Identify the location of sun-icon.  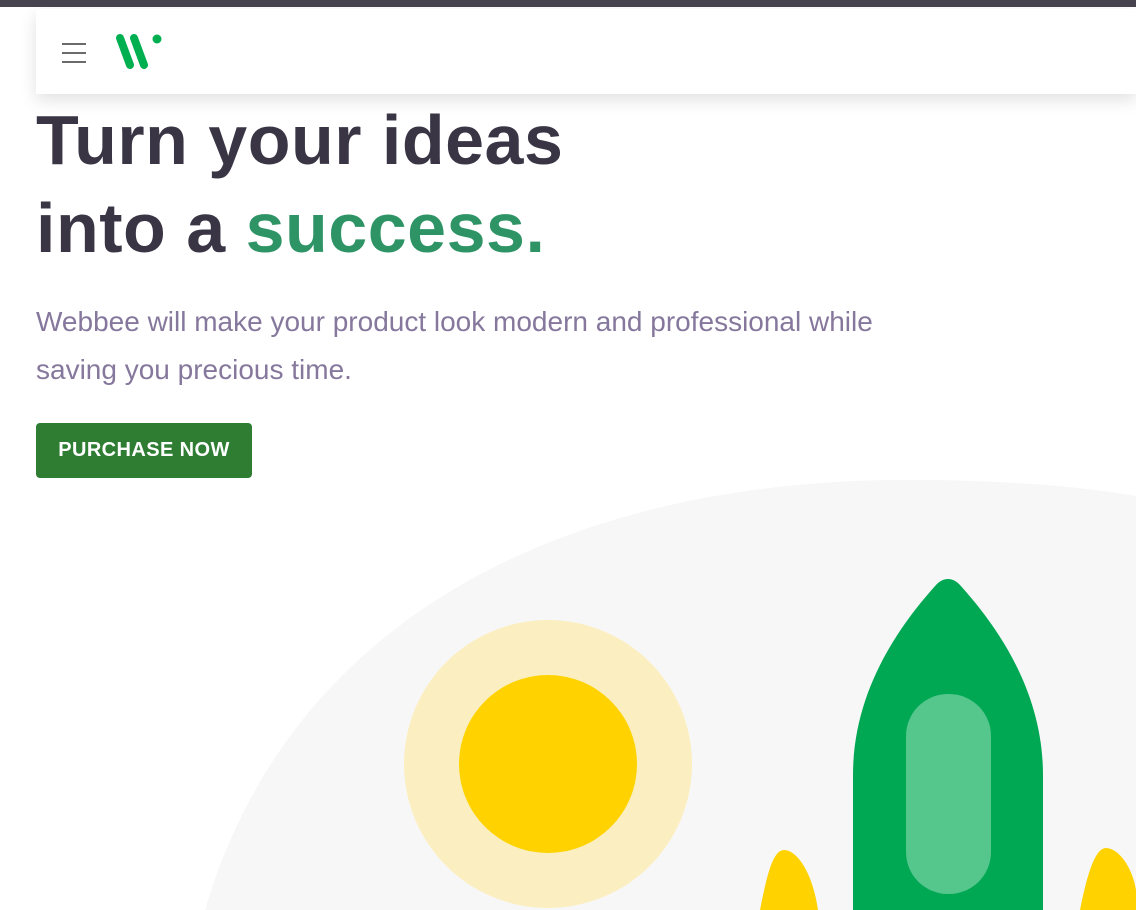
(548, 764).